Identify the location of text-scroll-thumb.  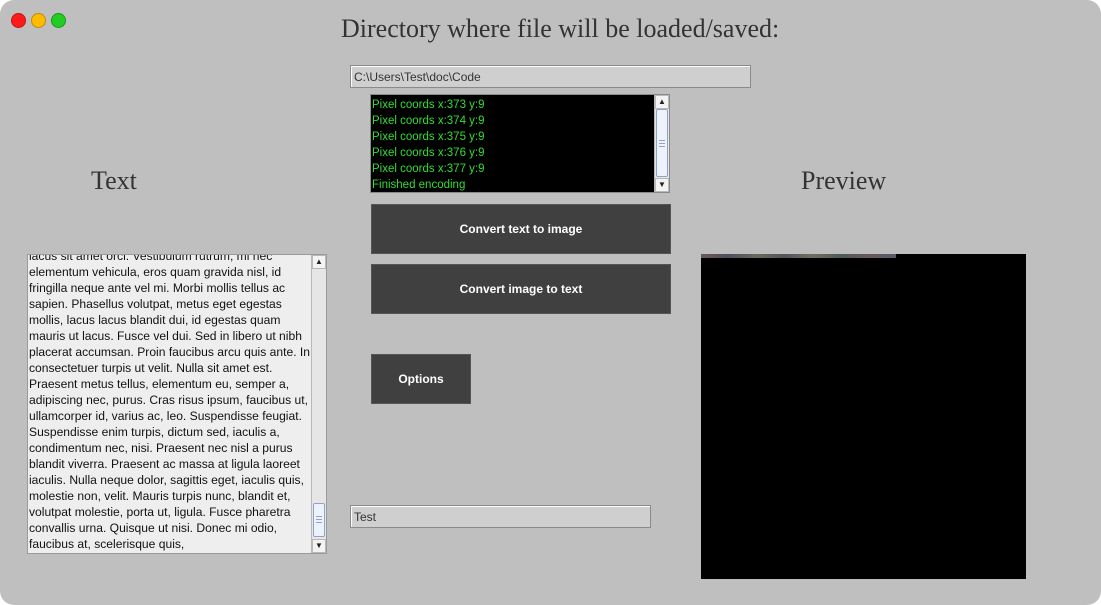
(319, 520).